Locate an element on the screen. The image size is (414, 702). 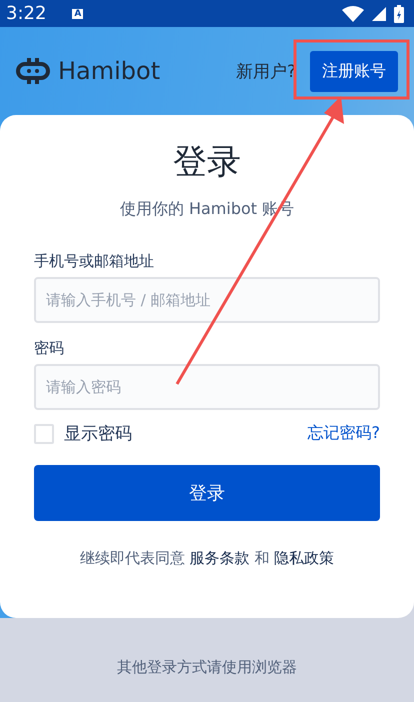
notification-icon: A is located at coordinates (78, 13).